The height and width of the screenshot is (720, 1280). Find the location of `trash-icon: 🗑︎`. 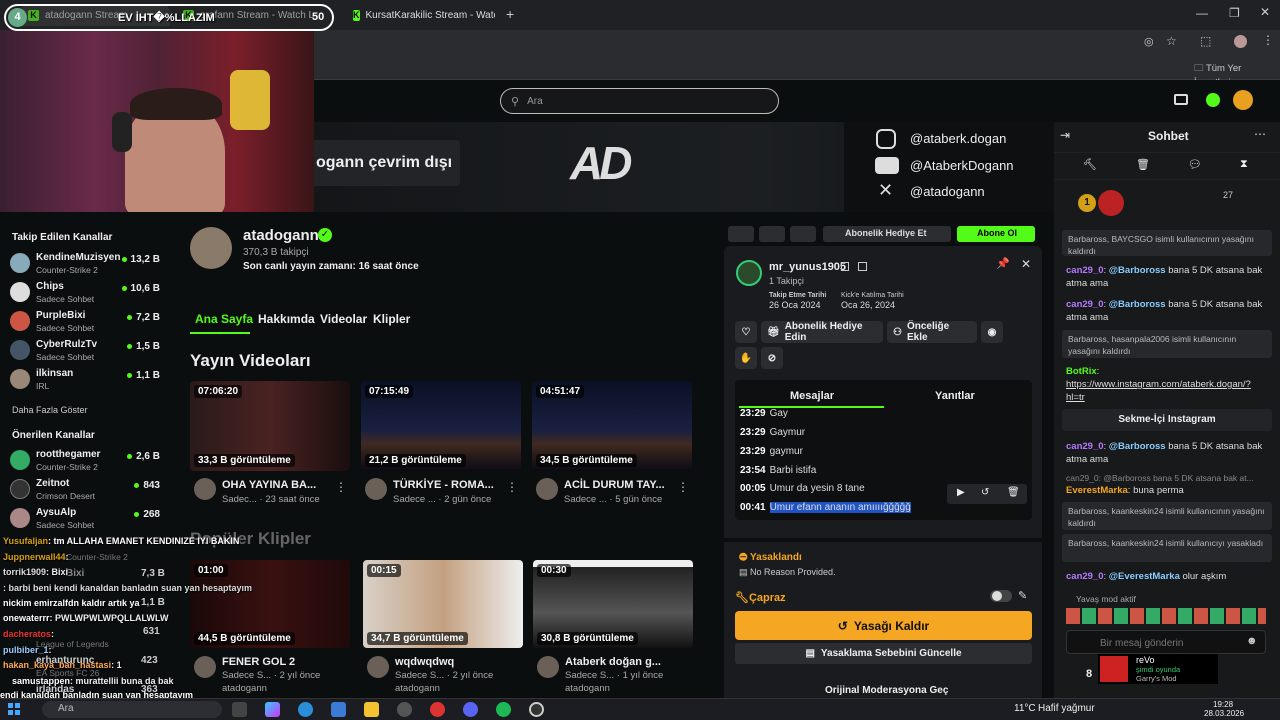

trash-icon: 🗑︎ is located at coordinates (1143, 164).